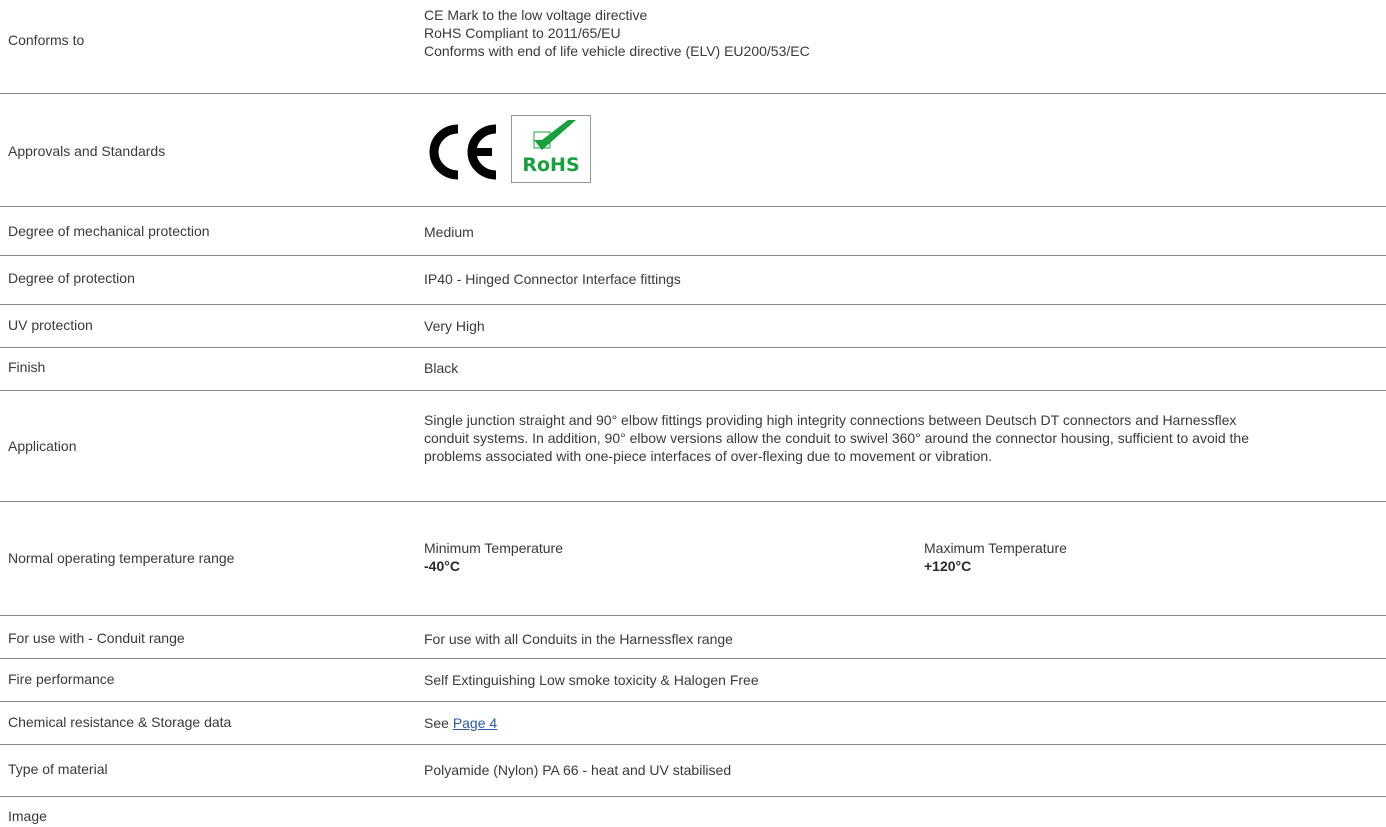 Image resolution: width=1386 pixels, height=827 pixels. What do you see at coordinates (27, 367) in the screenshot?
I see `finish-label: Finish` at bounding box center [27, 367].